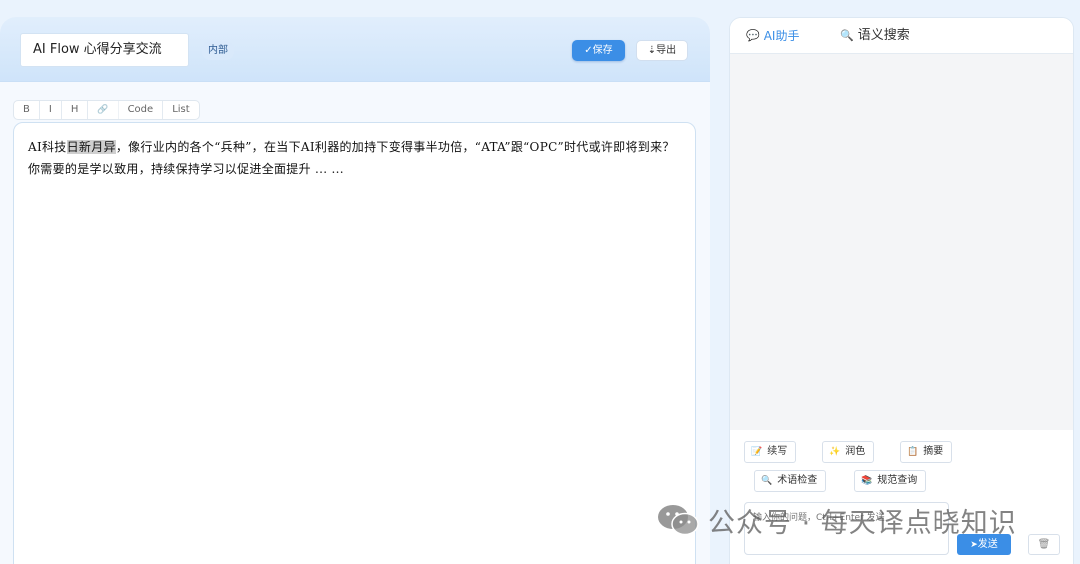 Image resolution: width=1080 pixels, height=564 pixels. Describe the element at coordinates (862, 523) in the screenshot. I see `watermark-text: 公众号 · 每天译点晓知识` at that location.